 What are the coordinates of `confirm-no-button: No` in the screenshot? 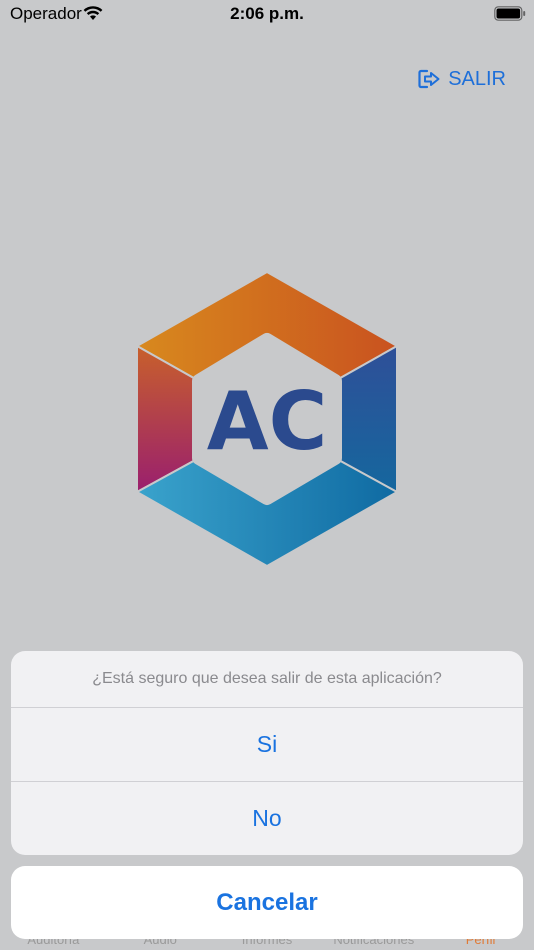 It's located at (267, 818).